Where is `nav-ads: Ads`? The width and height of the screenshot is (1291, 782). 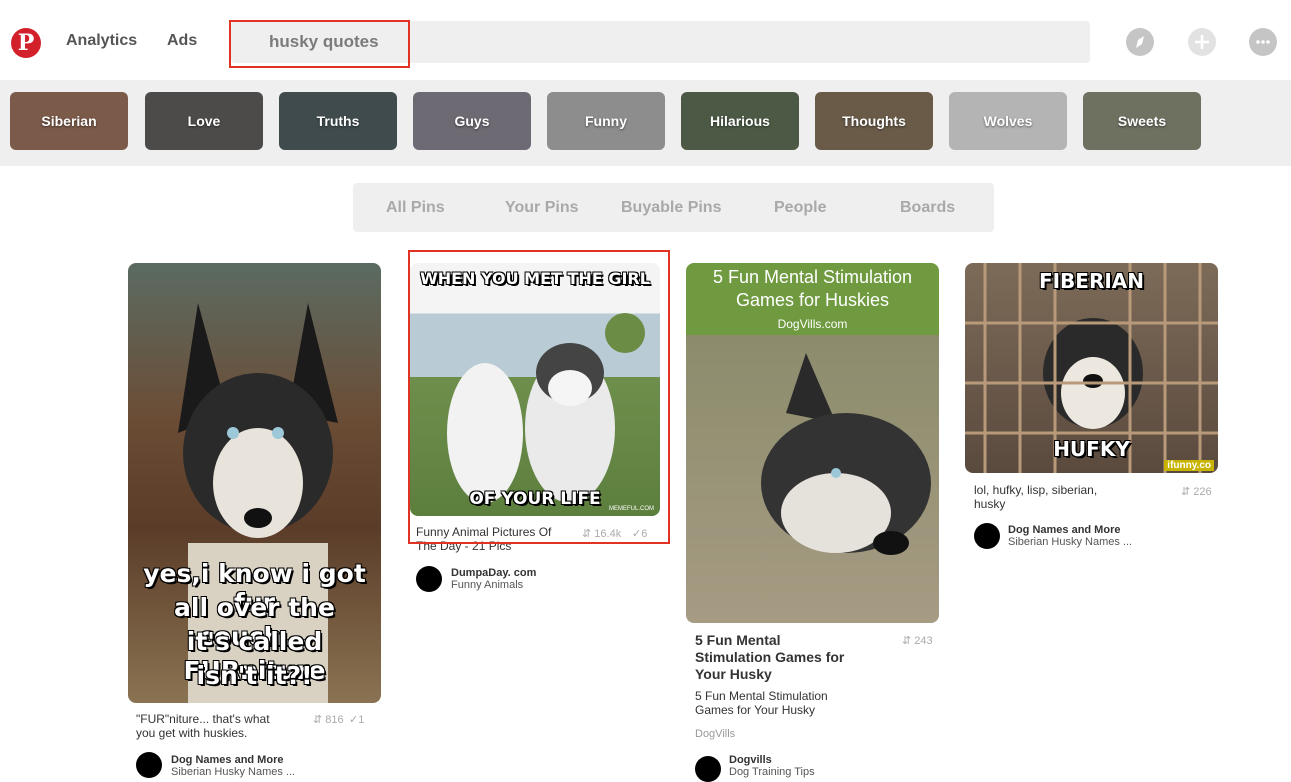
nav-ads: Ads is located at coordinates (182, 41).